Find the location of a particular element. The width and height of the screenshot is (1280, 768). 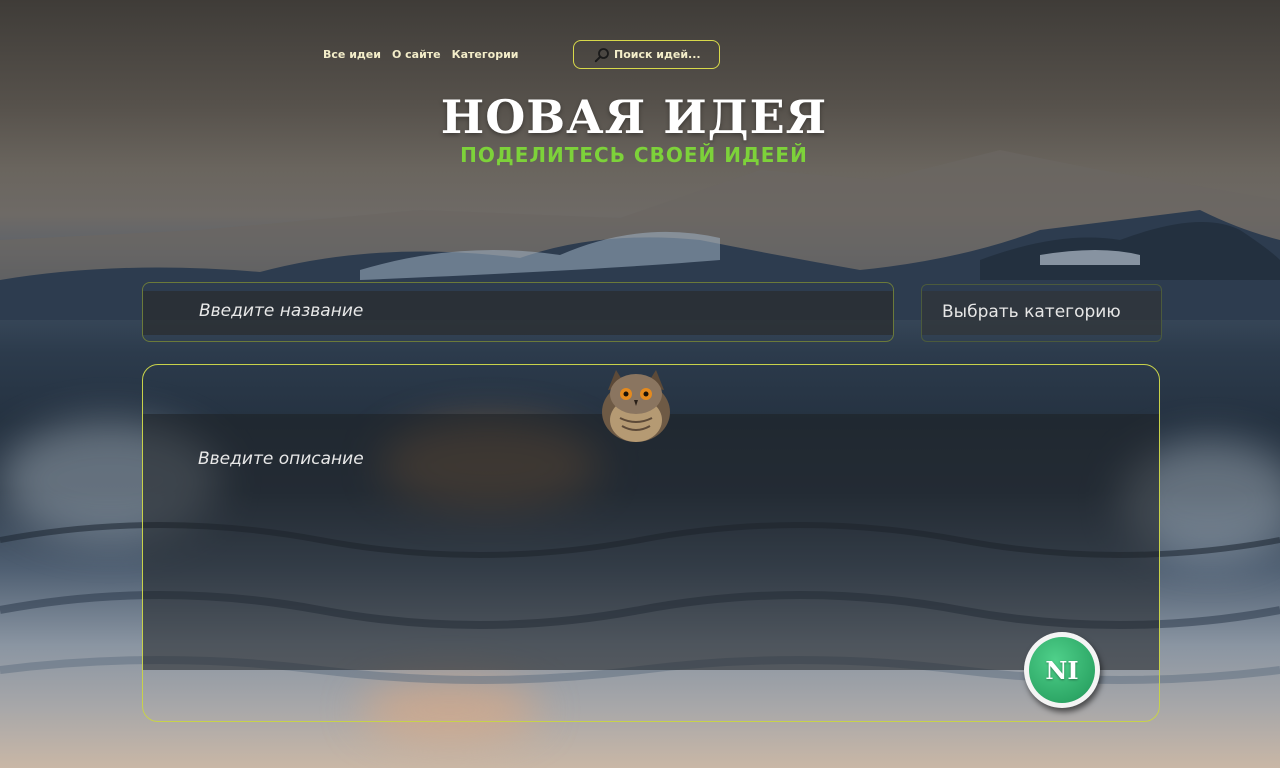

idea-name-input is located at coordinates (519, 311).